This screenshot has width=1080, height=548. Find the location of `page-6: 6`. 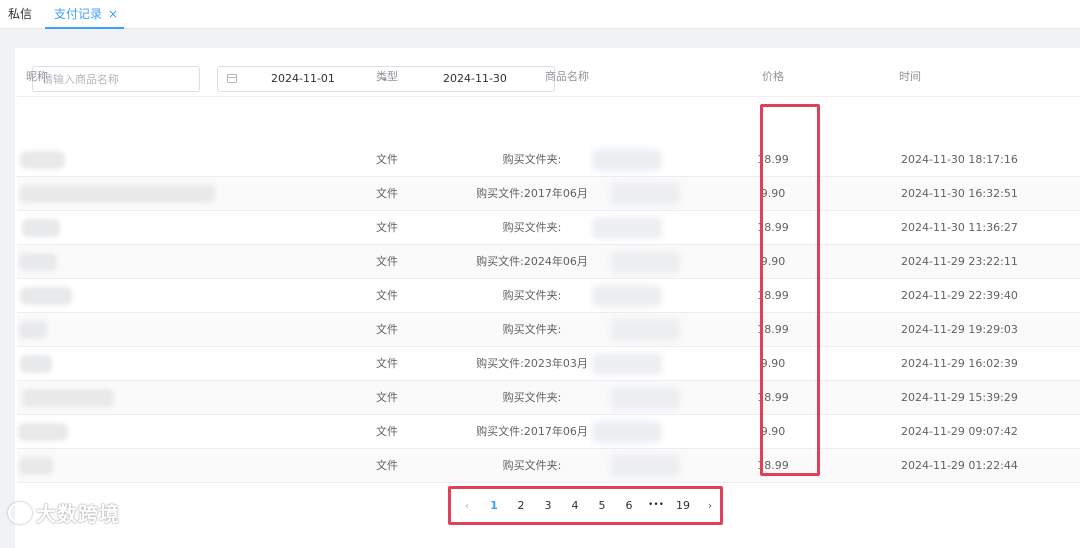

page-6: 6 is located at coordinates (629, 505).